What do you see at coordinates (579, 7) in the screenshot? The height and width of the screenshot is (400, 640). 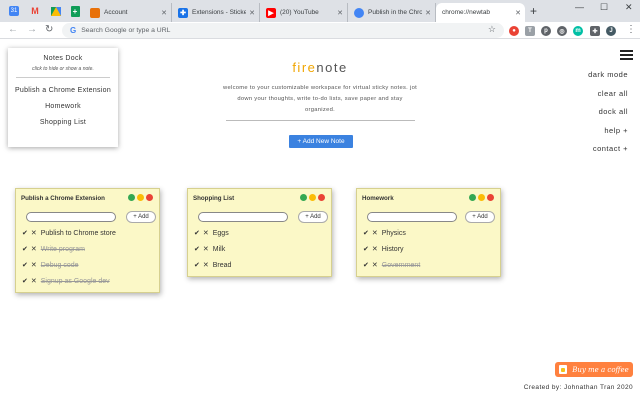 I see `minimize-icon: —` at bounding box center [579, 7].